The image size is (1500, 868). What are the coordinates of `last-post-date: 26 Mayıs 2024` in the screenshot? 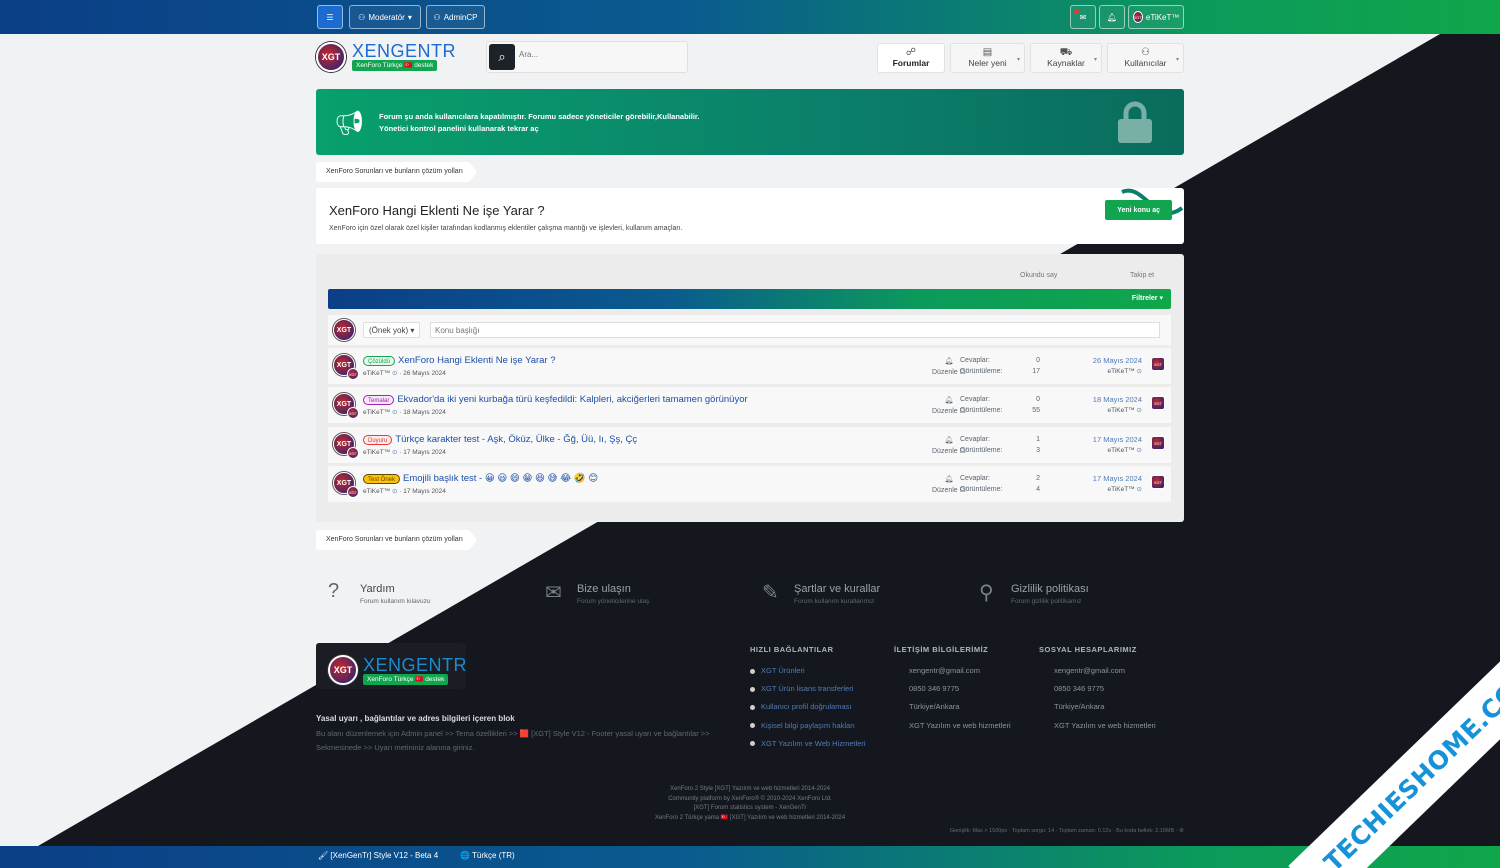 It's located at (1117, 360).